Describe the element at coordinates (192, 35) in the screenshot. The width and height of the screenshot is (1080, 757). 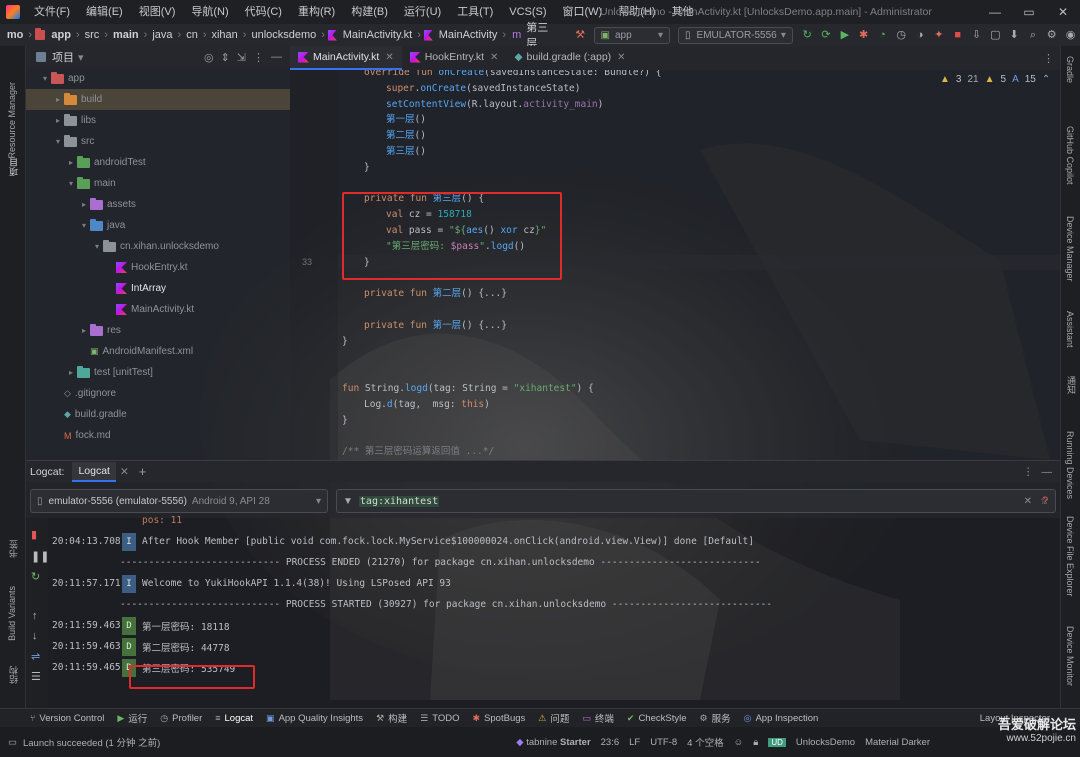
I see `breadcrumb-cn: cn` at that location.